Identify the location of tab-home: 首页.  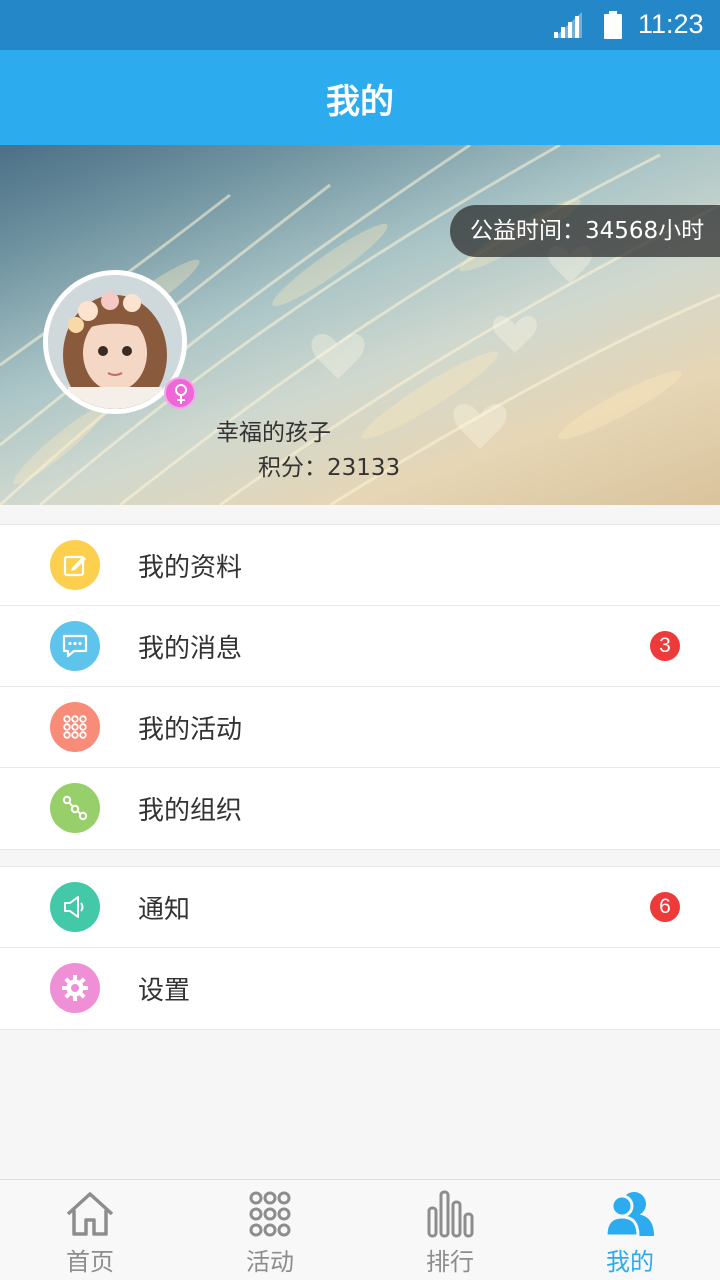
(90, 1230).